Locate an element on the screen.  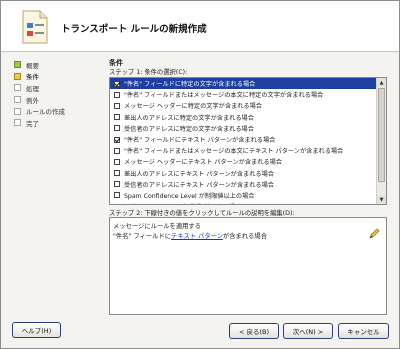
condition-item: 差出人のアドレスに特定の文字が含まれる場合 is located at coordinates (243, 117).